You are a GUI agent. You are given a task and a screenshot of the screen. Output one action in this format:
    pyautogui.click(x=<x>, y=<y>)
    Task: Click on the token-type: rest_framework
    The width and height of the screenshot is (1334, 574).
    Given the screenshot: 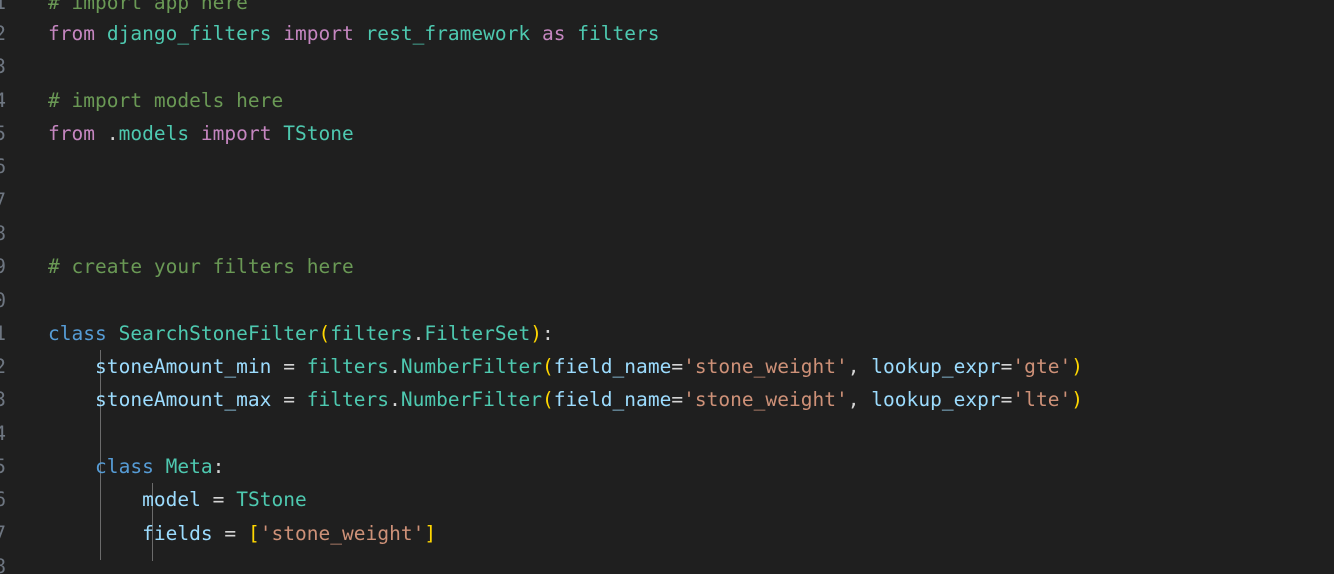 What is the action you would take?
    pyautogui.click(x=448, y=33)
    